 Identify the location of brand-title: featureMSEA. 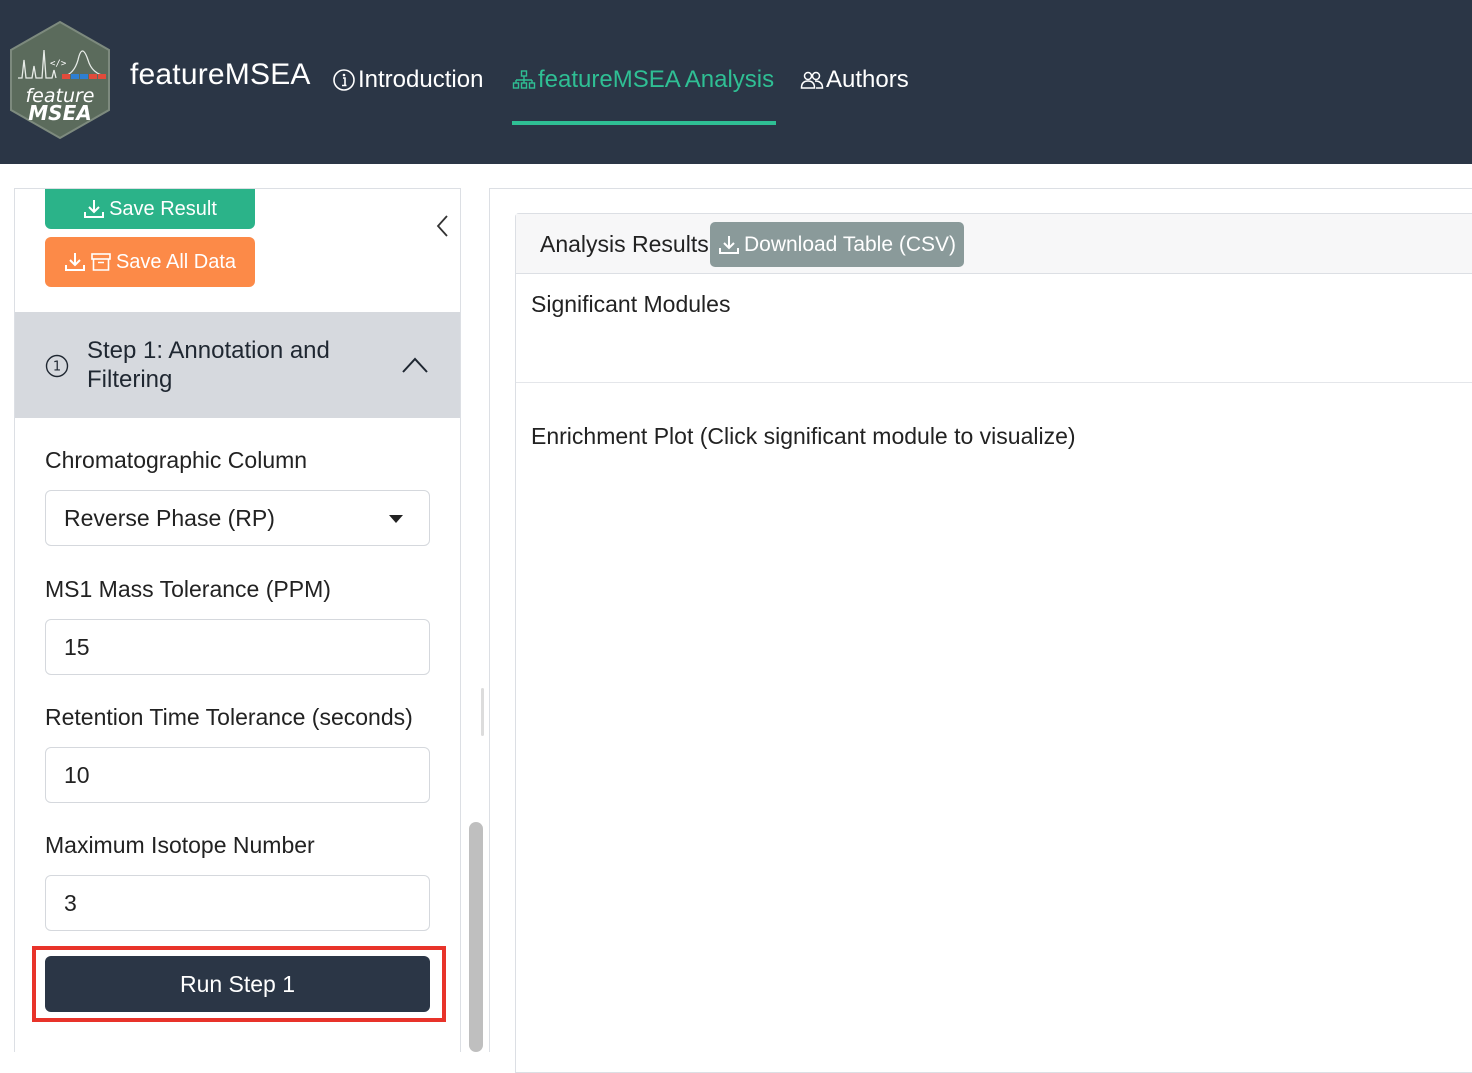
(220, 75).